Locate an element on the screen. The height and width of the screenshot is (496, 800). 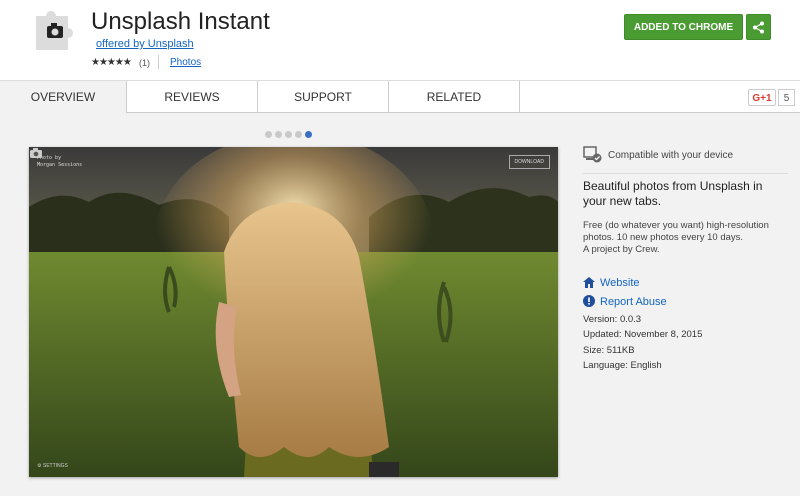
tab-bar: OVERVIEW REVIEWS SUPPORT RELATED G+1 5 is located at coordinates (400, 97).